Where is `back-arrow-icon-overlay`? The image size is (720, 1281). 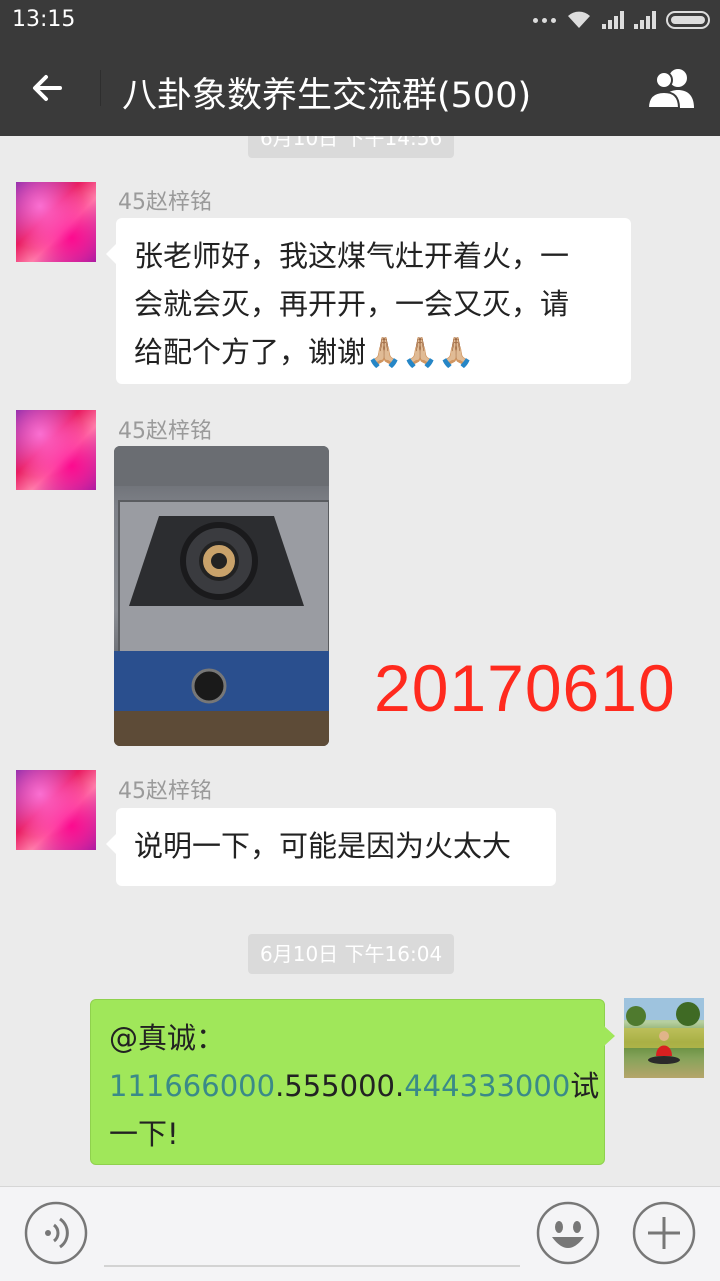 back-arrow-icon-overlay is located at coordinates (48, 88).